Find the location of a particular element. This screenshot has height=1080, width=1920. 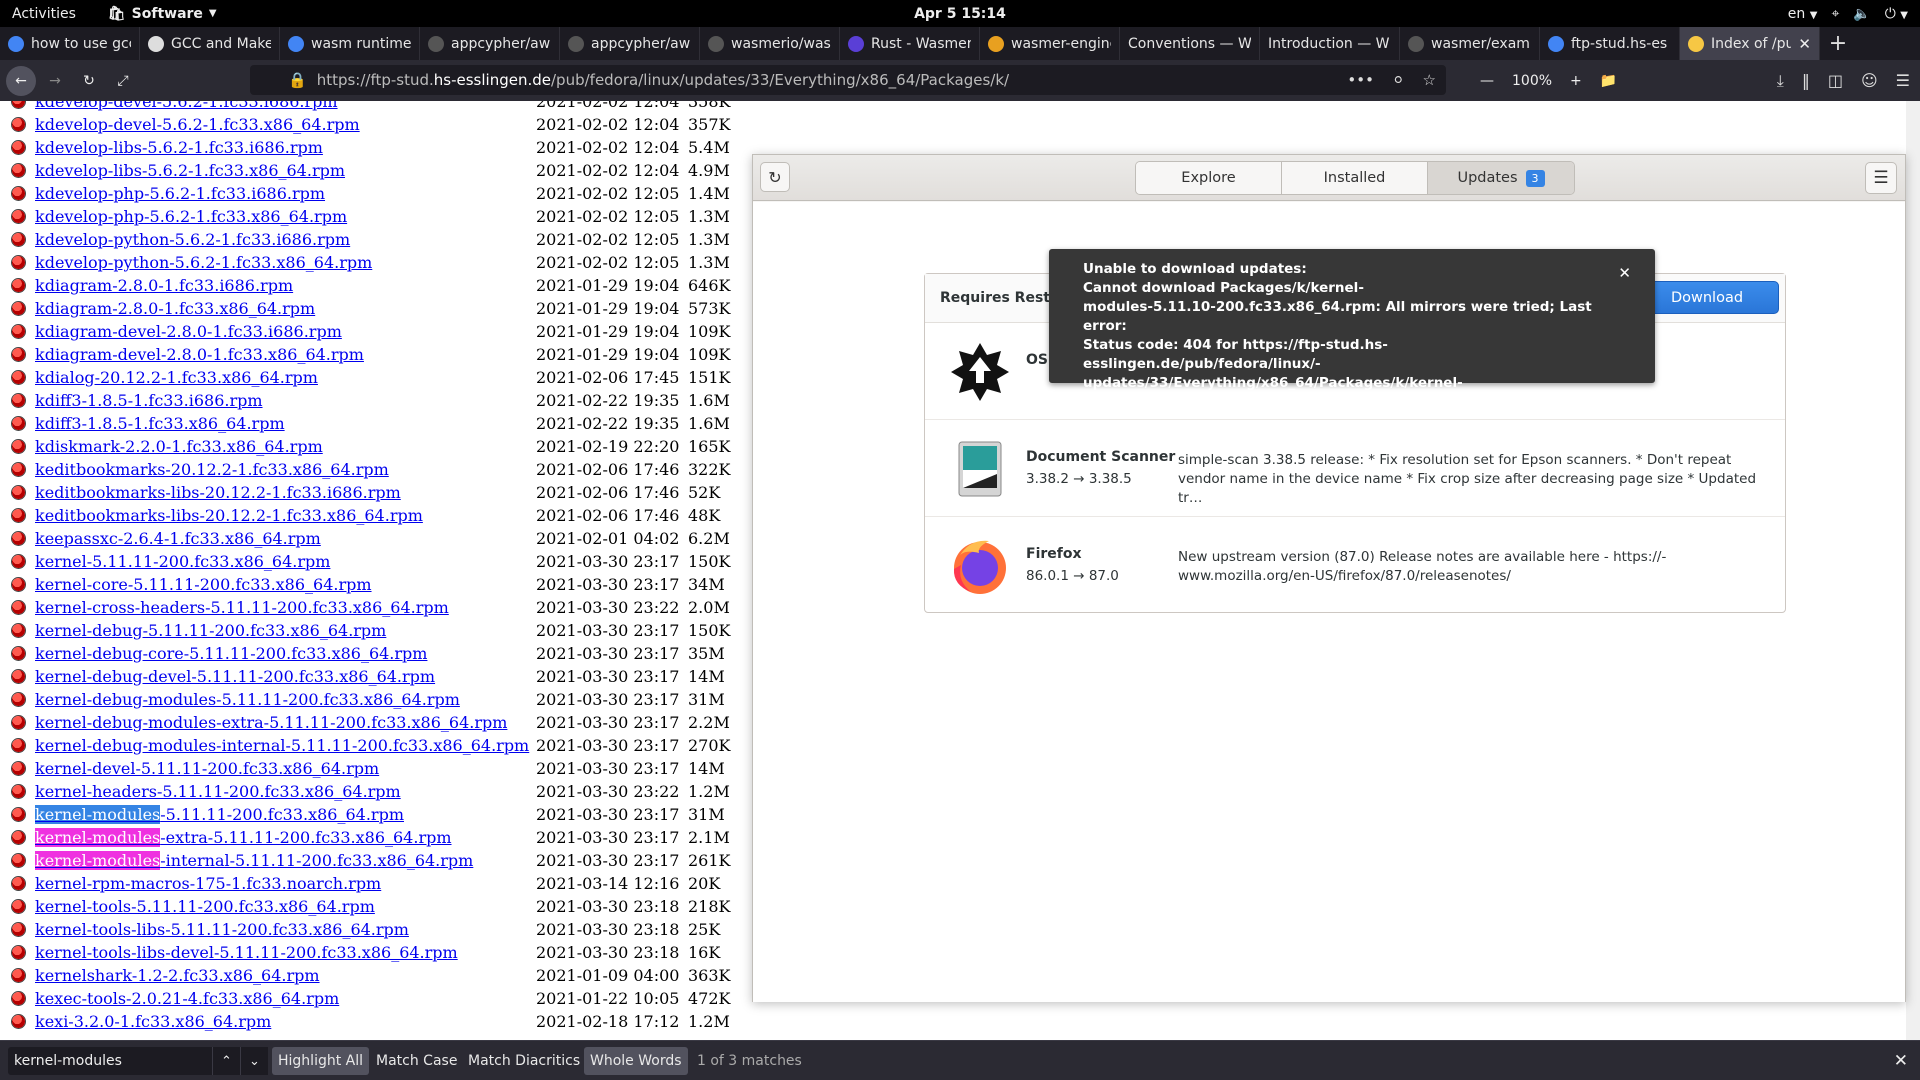

downloads-icon: ⤓ is located at coordinates (1780, 81).